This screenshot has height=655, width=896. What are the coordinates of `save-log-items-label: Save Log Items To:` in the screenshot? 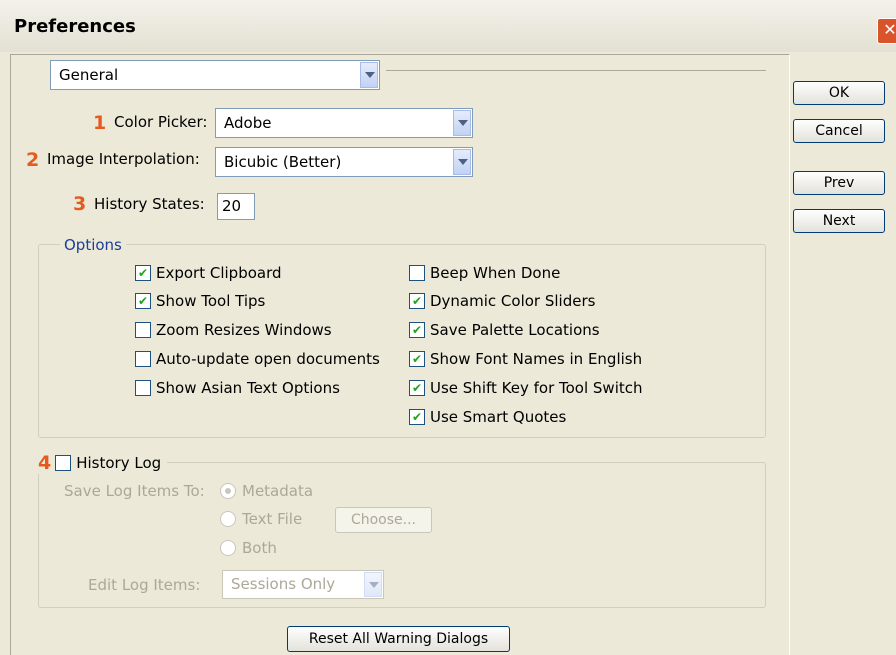 It's located at (134, 491).